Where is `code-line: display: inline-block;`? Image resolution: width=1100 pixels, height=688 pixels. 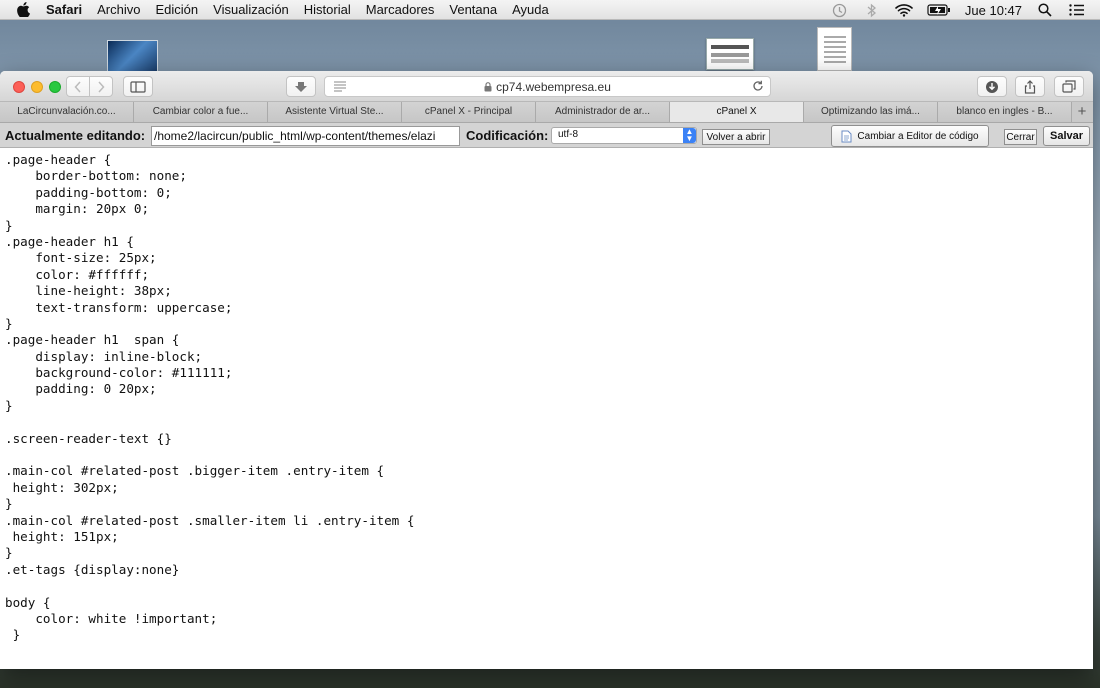
code-line: display: inline-block; is located at coordinates (104, 356).